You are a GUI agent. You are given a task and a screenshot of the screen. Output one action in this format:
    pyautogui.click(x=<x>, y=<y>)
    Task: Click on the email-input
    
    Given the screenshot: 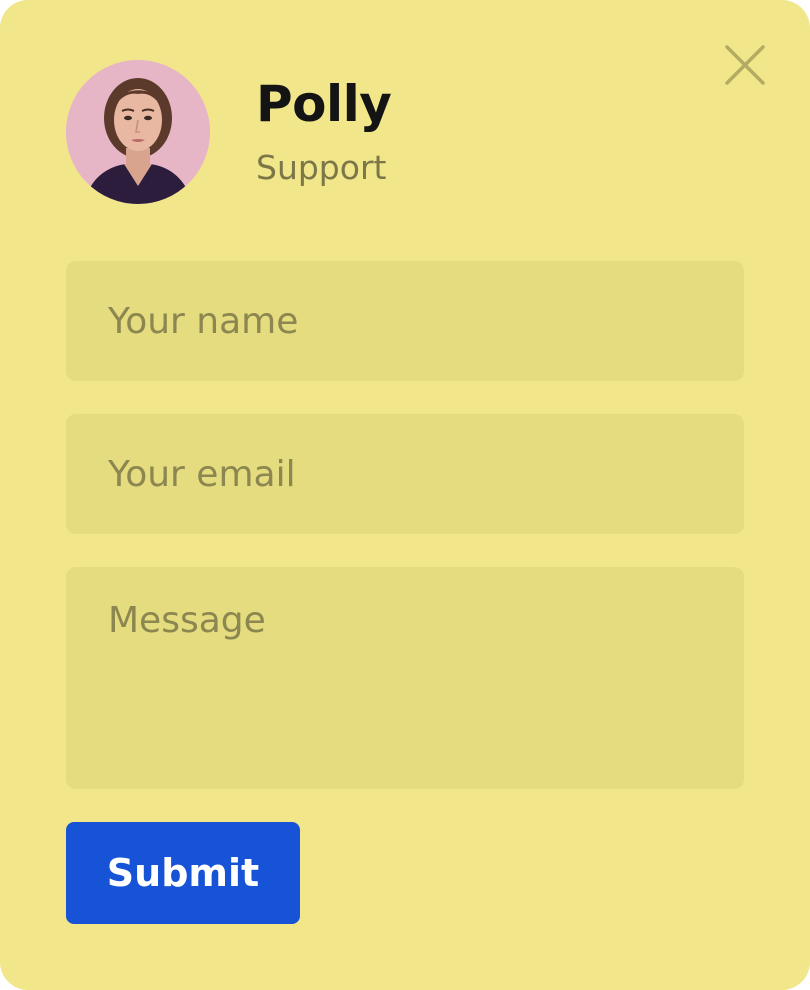 What is the action you would take?
    pyautogui.click(x=405, y=474)
    